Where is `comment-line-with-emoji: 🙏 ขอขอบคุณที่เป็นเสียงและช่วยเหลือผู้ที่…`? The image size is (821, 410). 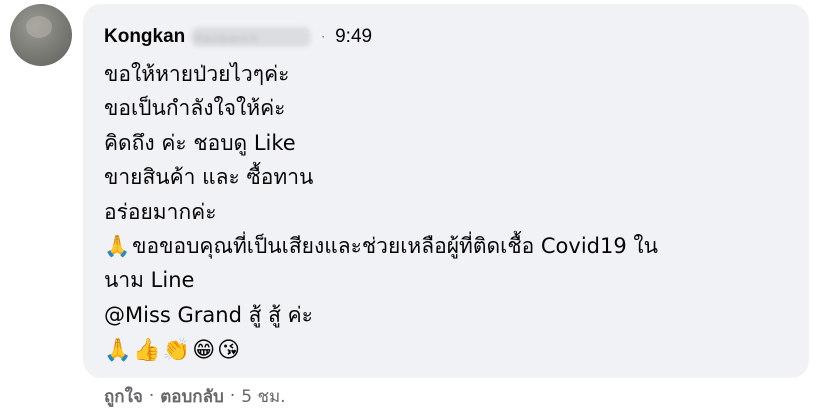 comment-line-with-emoji: 🙏 ขอขอบคุณที่เป็นเสียงและช่วยเหลือผู้ที่… is located at coordinates (454, 246).